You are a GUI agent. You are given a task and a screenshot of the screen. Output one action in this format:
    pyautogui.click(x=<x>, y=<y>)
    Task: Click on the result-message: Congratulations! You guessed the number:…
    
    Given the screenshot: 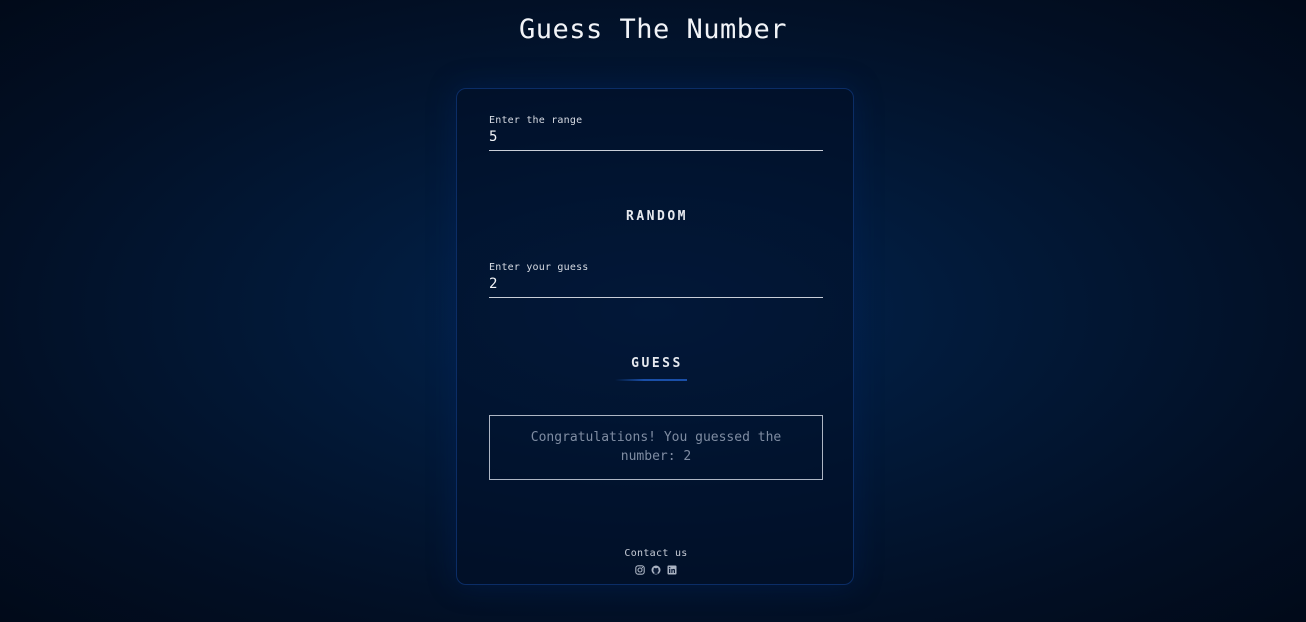 What is the action you would take?
    pyautogui.click(x=656, y=447)
    